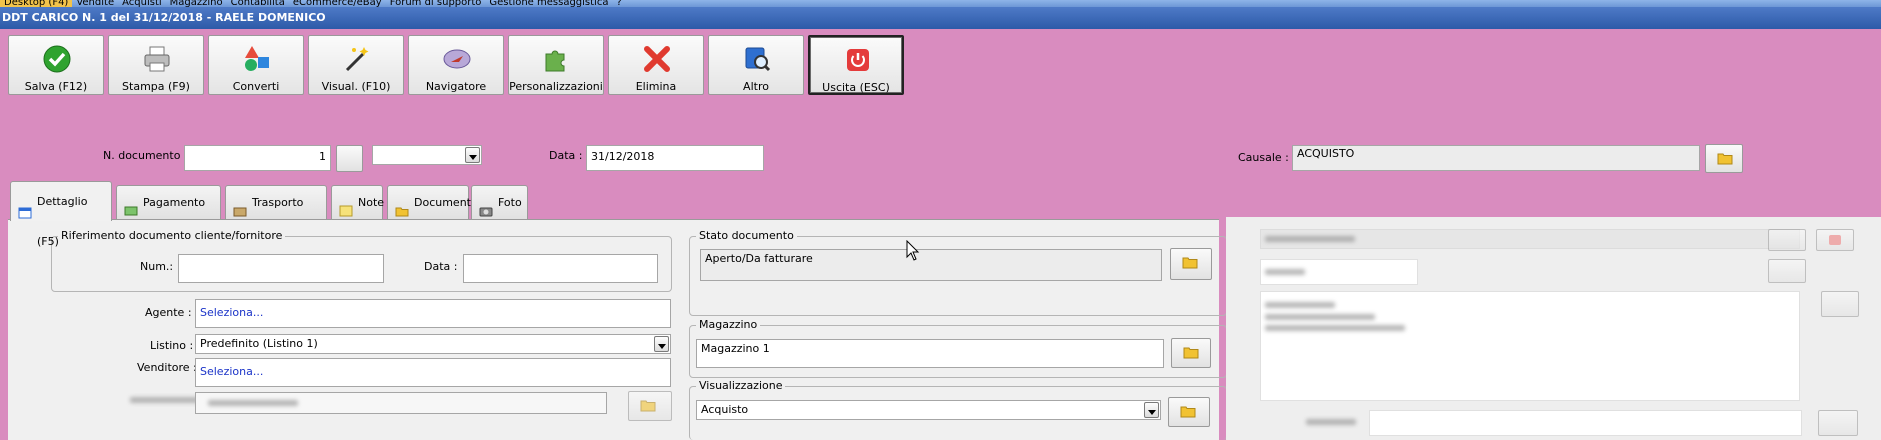 Image resolution: width=1881 pixels, height=440 pixels. What do you see at coordinates (728, 324) in the screenshot?
I see `magazzino-title: Magazzino` at bounding box center [728, 324].